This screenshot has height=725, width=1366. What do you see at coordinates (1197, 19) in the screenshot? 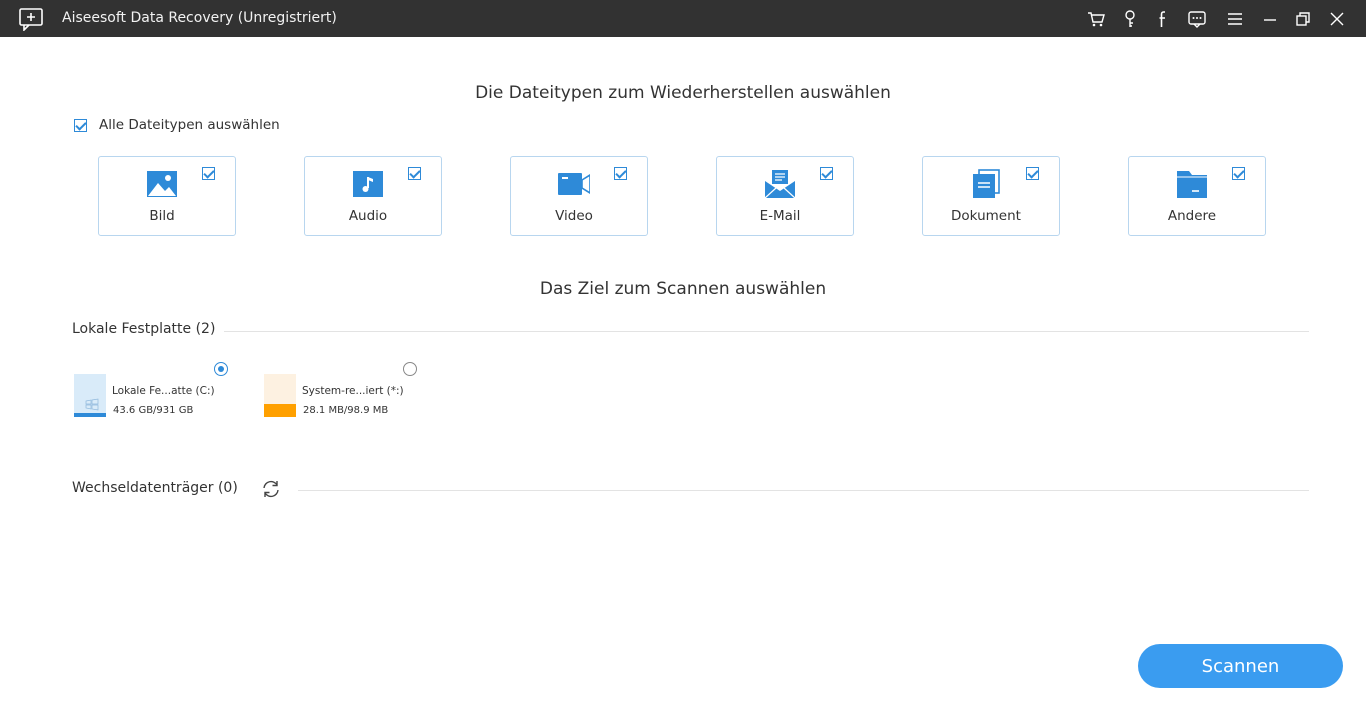
I see `feedback-icon` at bounding box center [1197, 19].